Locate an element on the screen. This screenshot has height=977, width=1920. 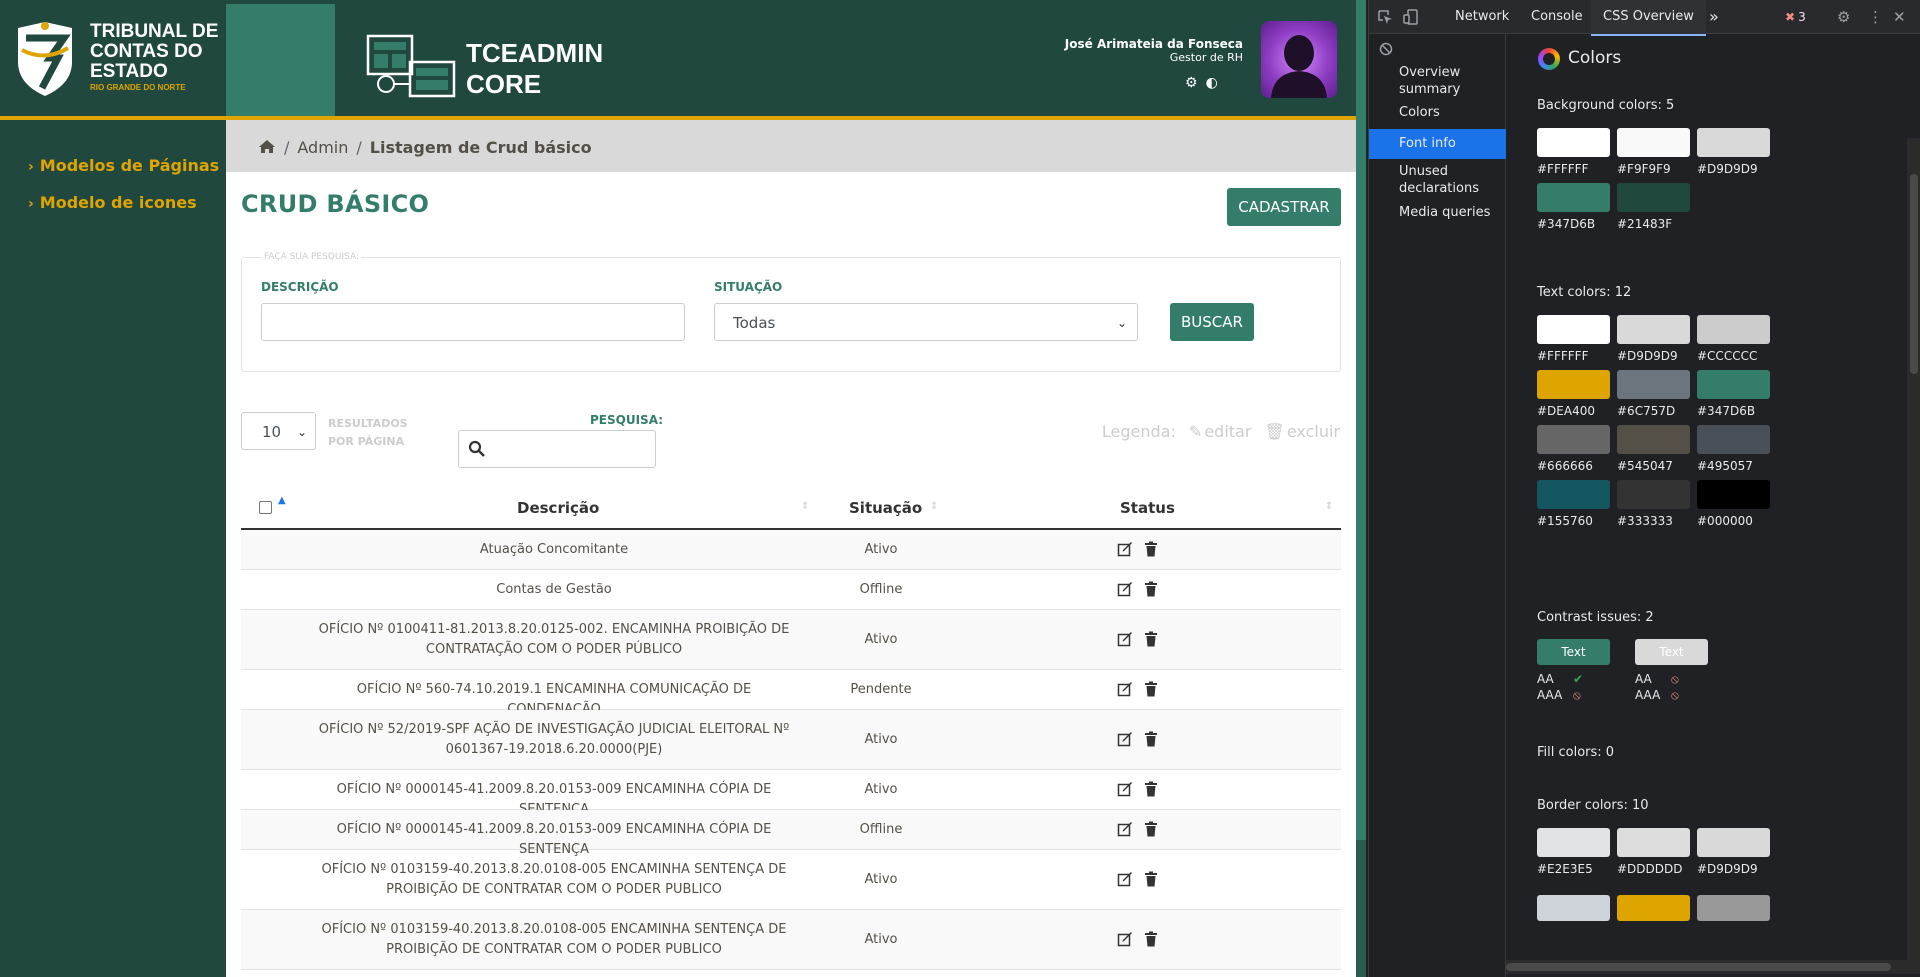
app-name: TCEADMIN CORE is located at coordinates (534, 69).